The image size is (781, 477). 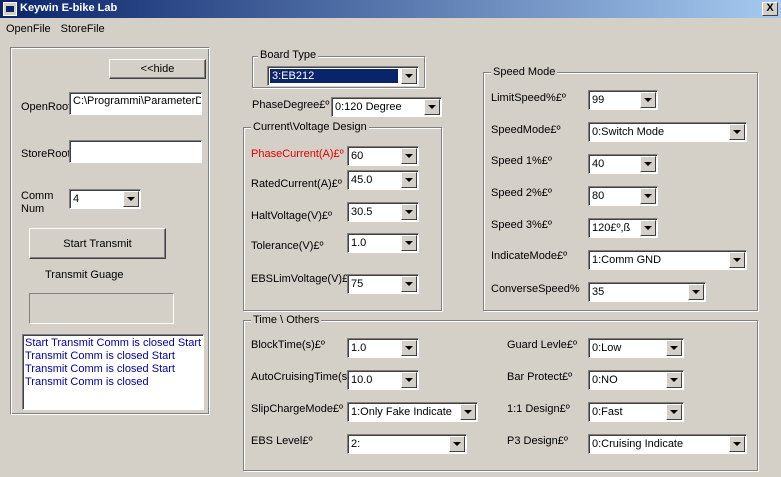 I want to click on title-bar: Keywin E-bike Lab X, so click(x=390, y=9).